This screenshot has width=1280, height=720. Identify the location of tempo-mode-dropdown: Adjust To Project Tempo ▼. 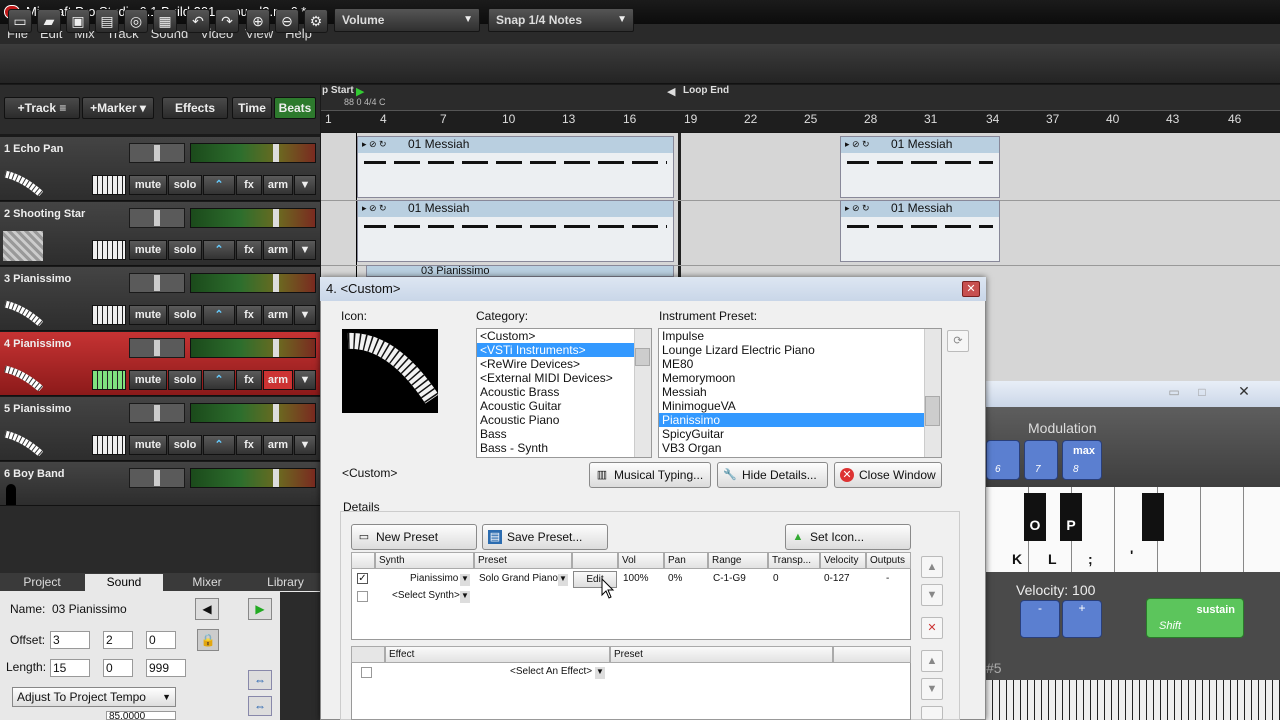
(94, 697).